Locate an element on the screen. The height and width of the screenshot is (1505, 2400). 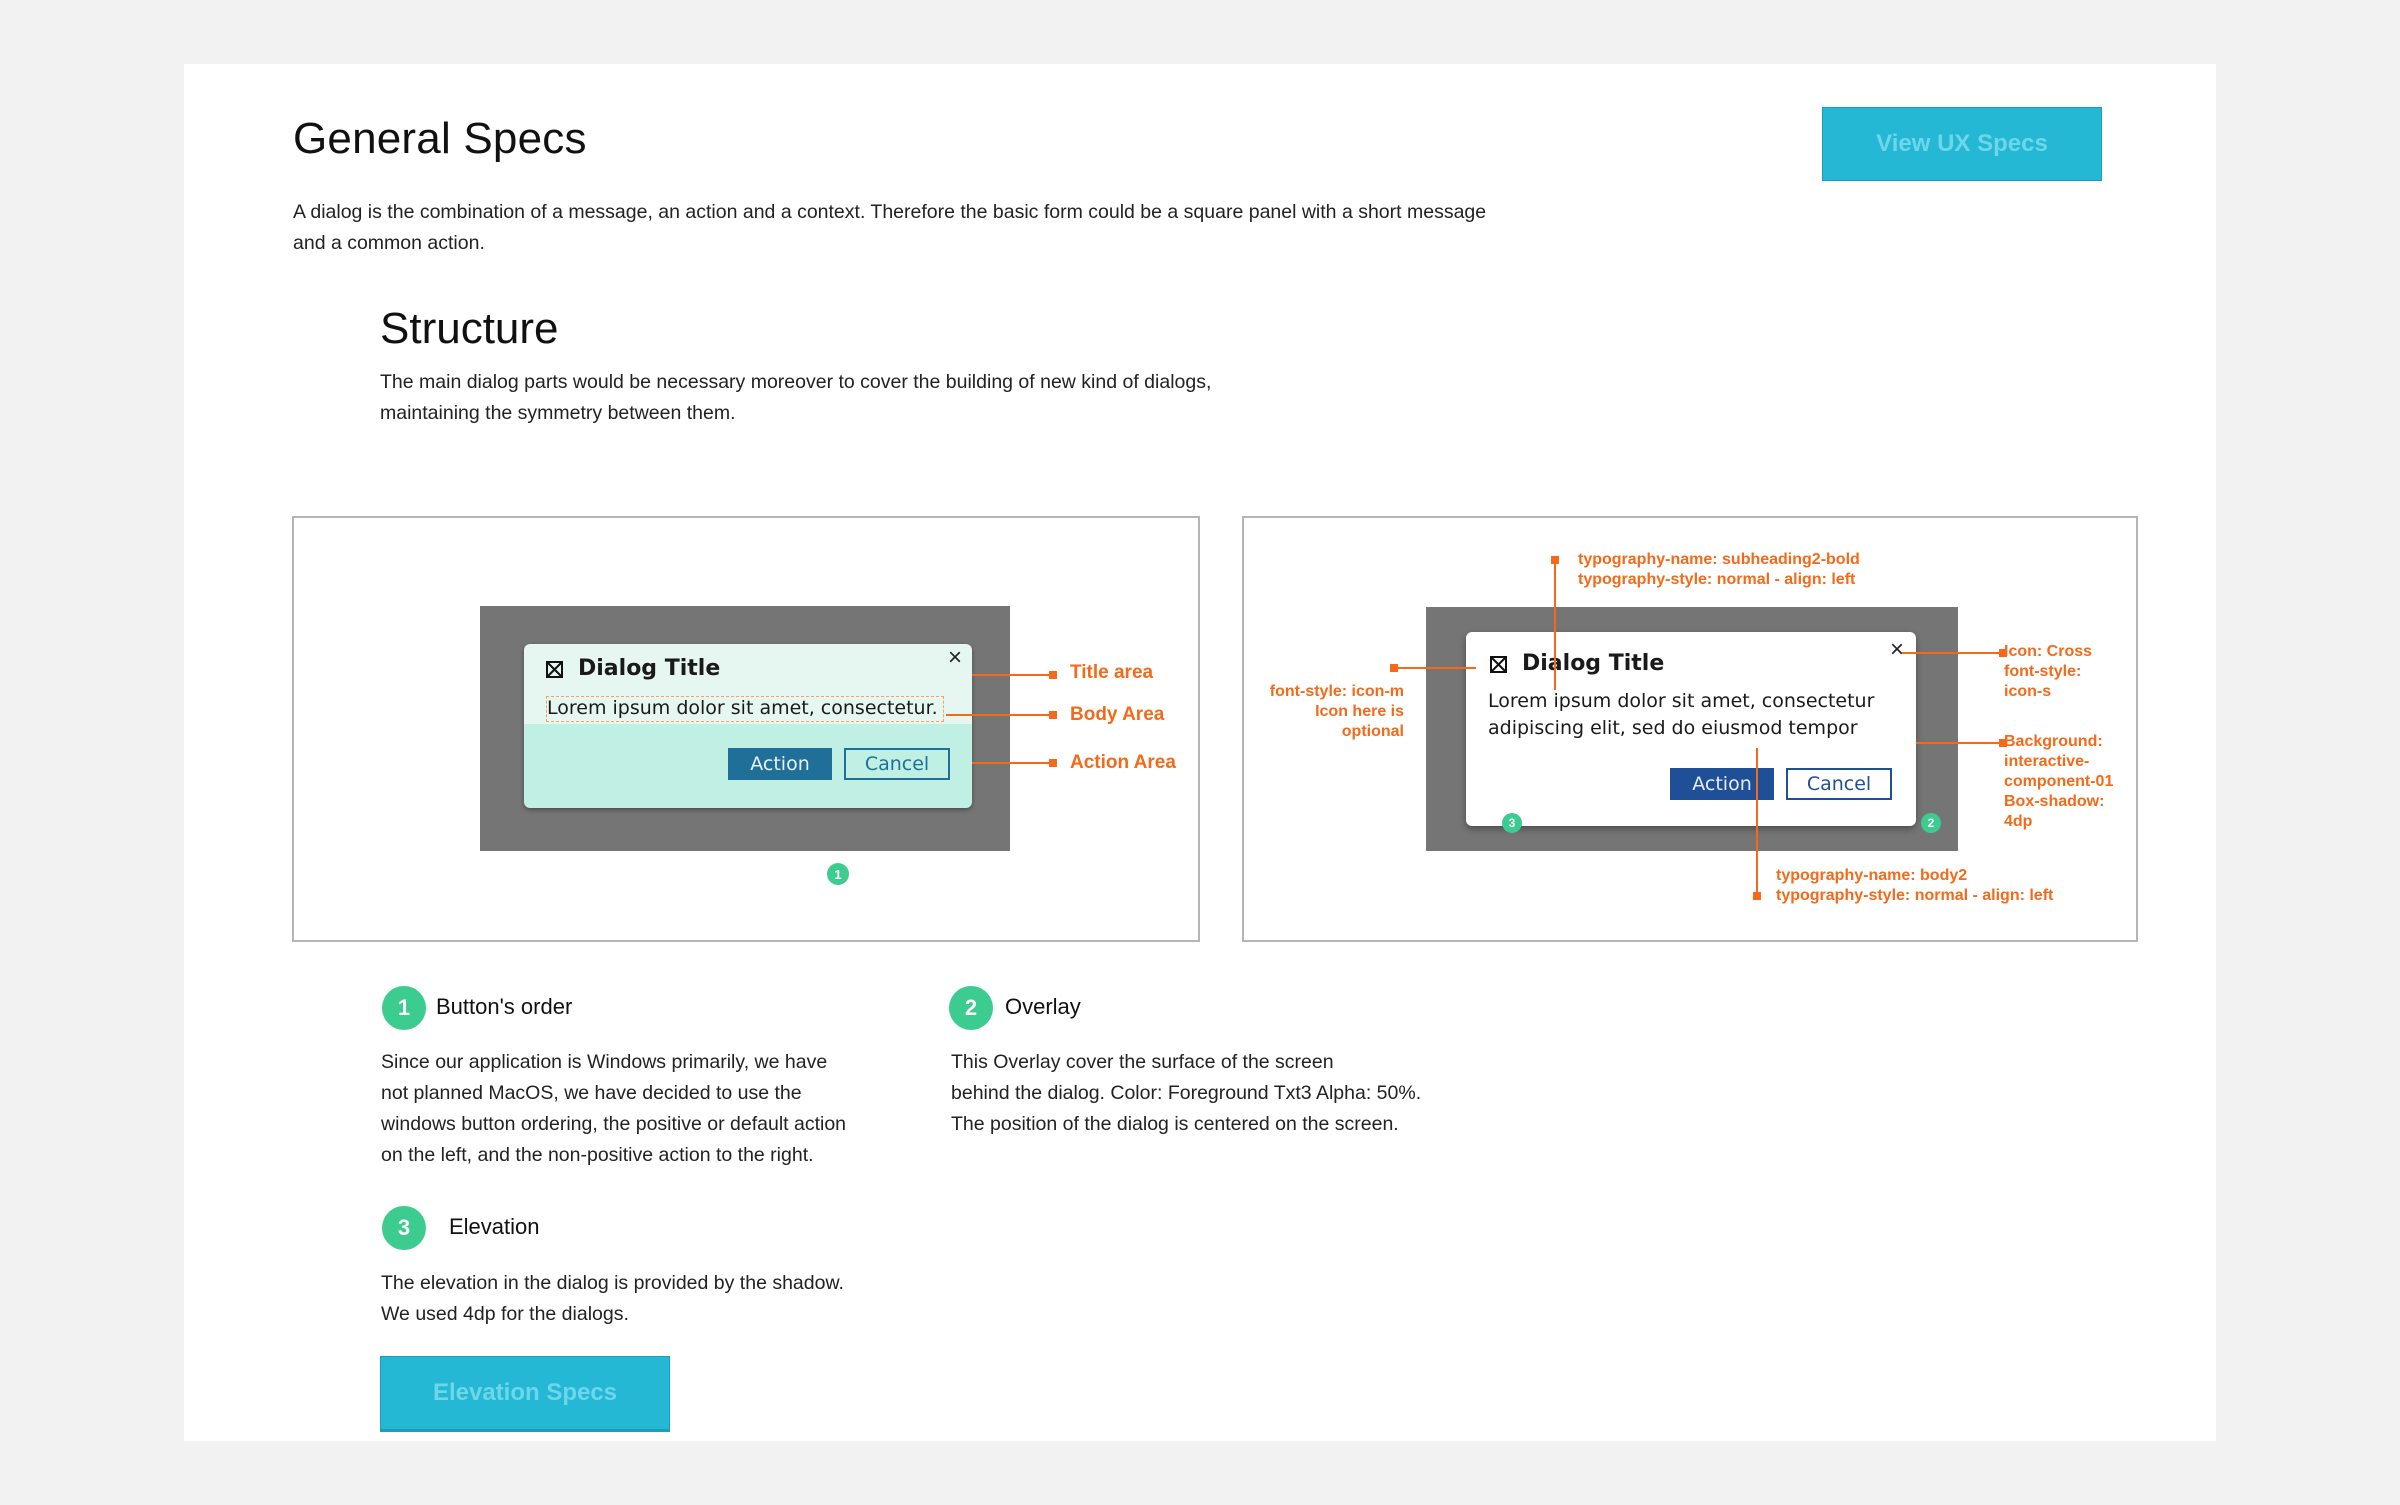
bg-annotation-label-3: component-01 is located at coordinates (2059, 781).